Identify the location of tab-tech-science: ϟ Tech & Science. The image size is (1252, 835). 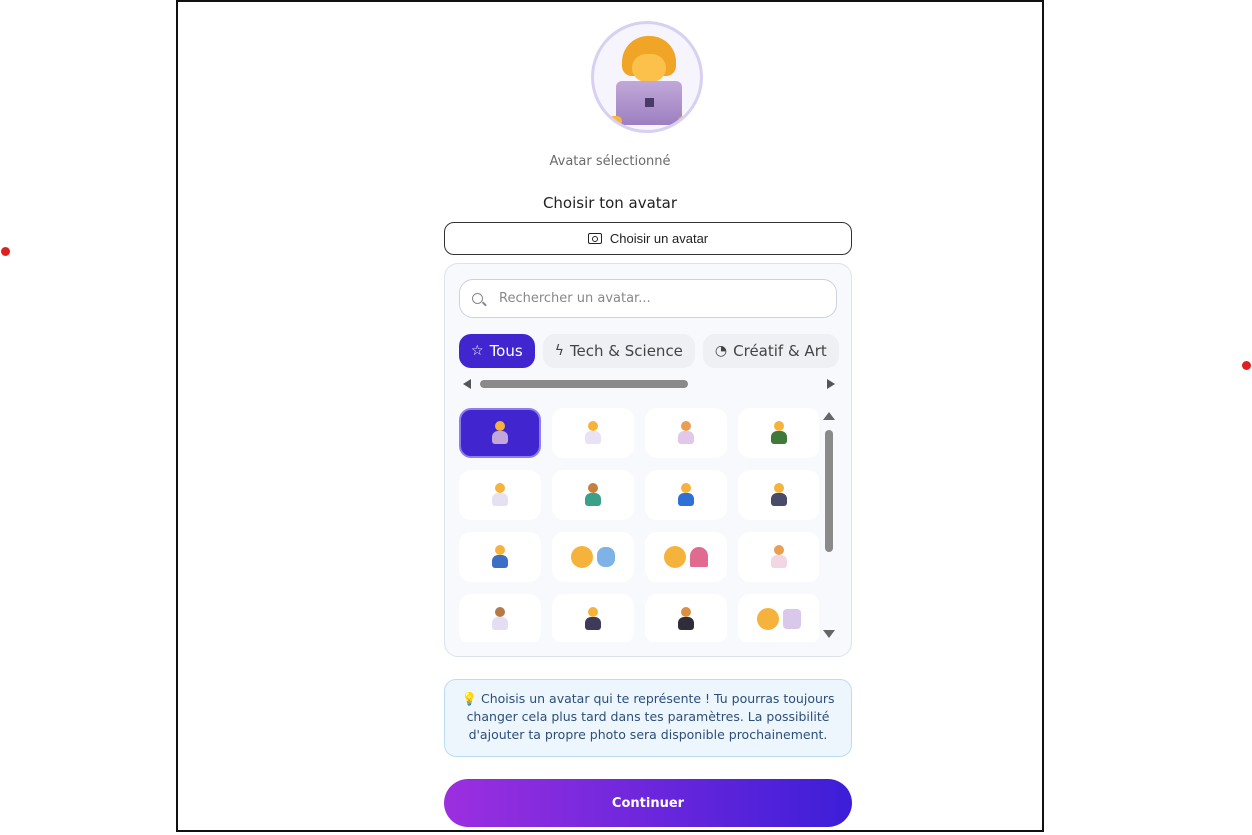
(618, 351).